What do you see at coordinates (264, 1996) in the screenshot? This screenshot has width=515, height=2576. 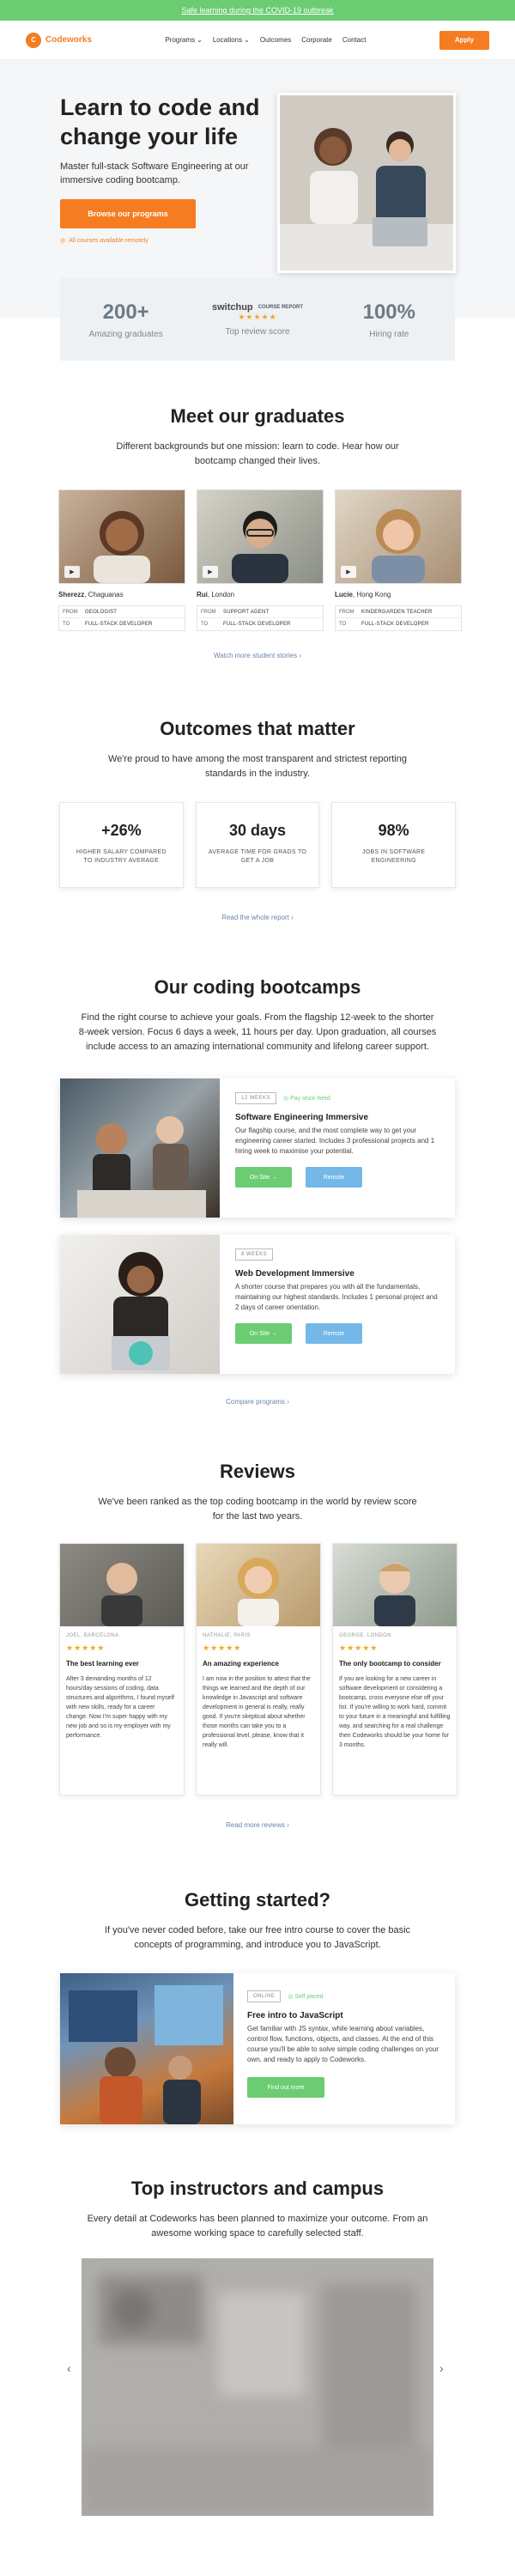 I see `online-tag: ONLINE` at bounding box center [264, 1996].